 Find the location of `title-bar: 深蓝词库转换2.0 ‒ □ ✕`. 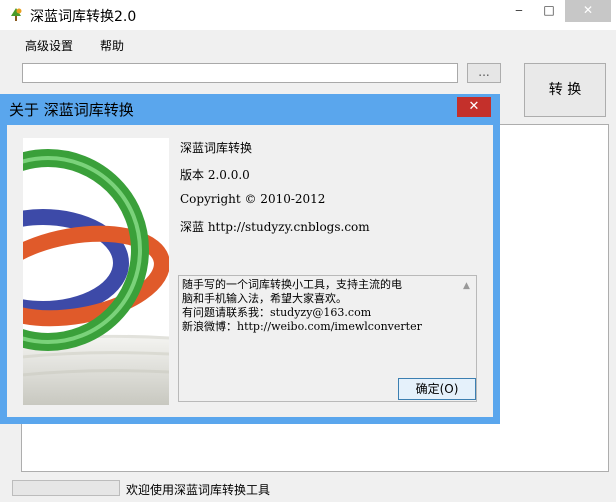

title-bar: 深蓝词库转换2.0 ‒ □ ✕ is located at coordinates (308, 15).